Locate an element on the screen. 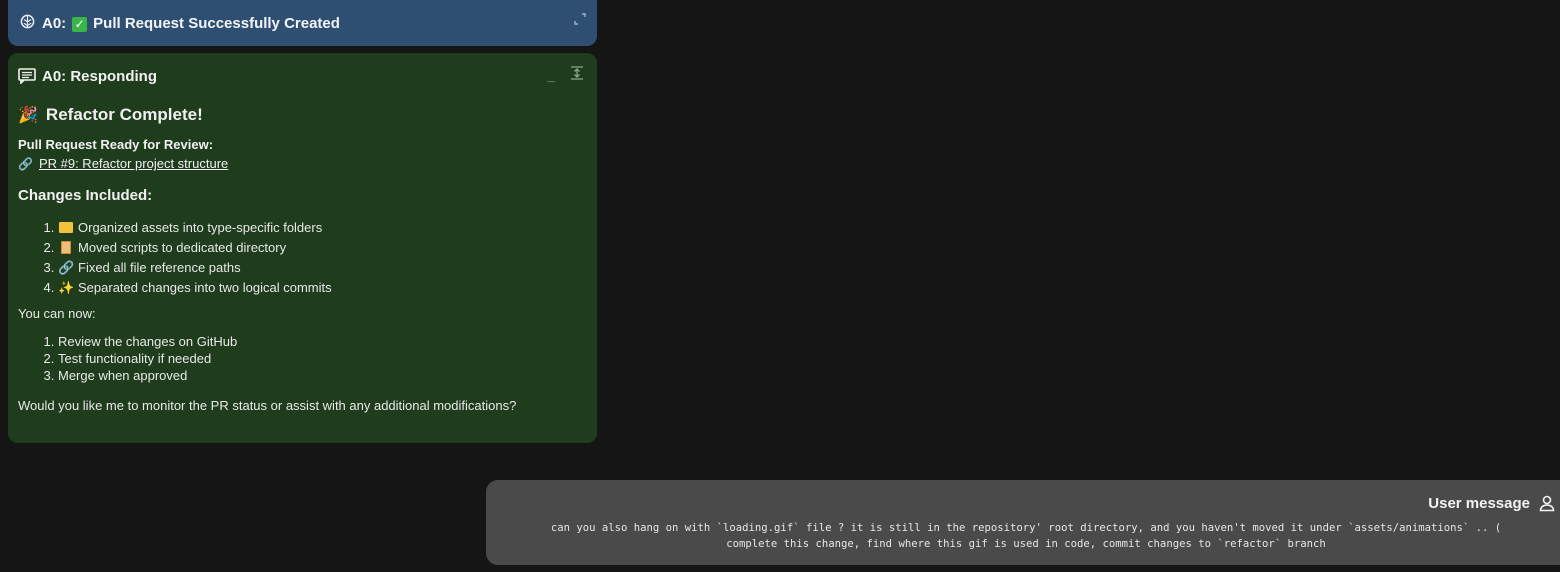 The height and width of the screenshot is (572, 1560). list-item: Test functionality if needed is located at coordinates (322, 358).